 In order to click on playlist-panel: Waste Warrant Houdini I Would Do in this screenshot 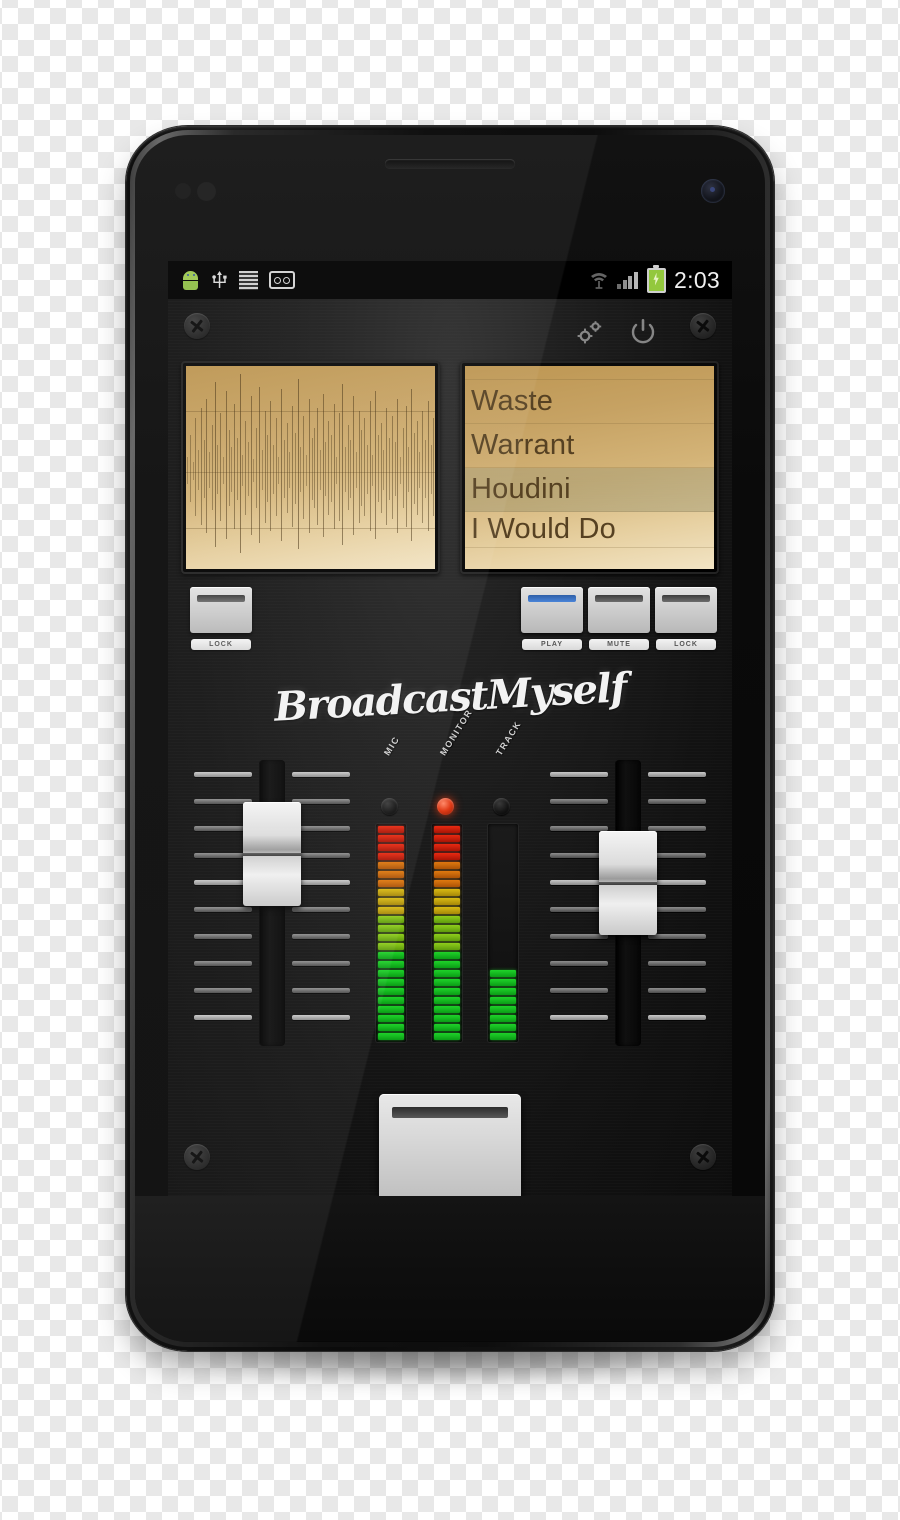, I will do `click(589, 467)`.